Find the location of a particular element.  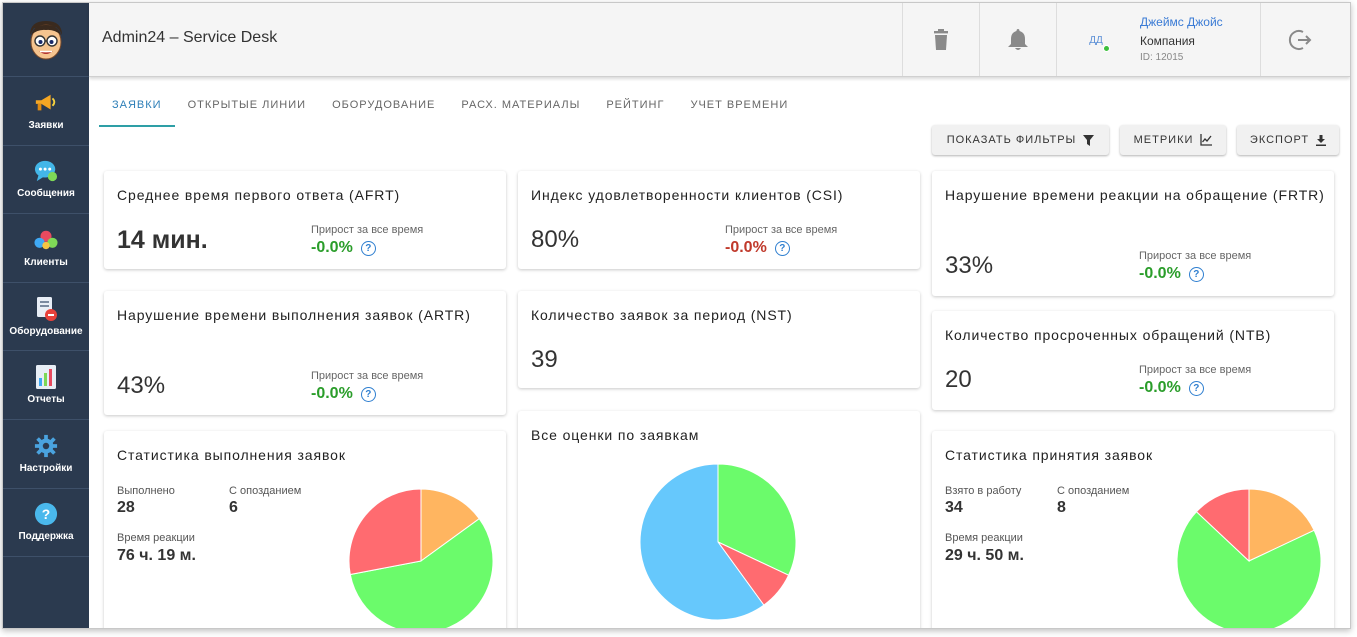

trash-icon is located at coordinates (941, 39).